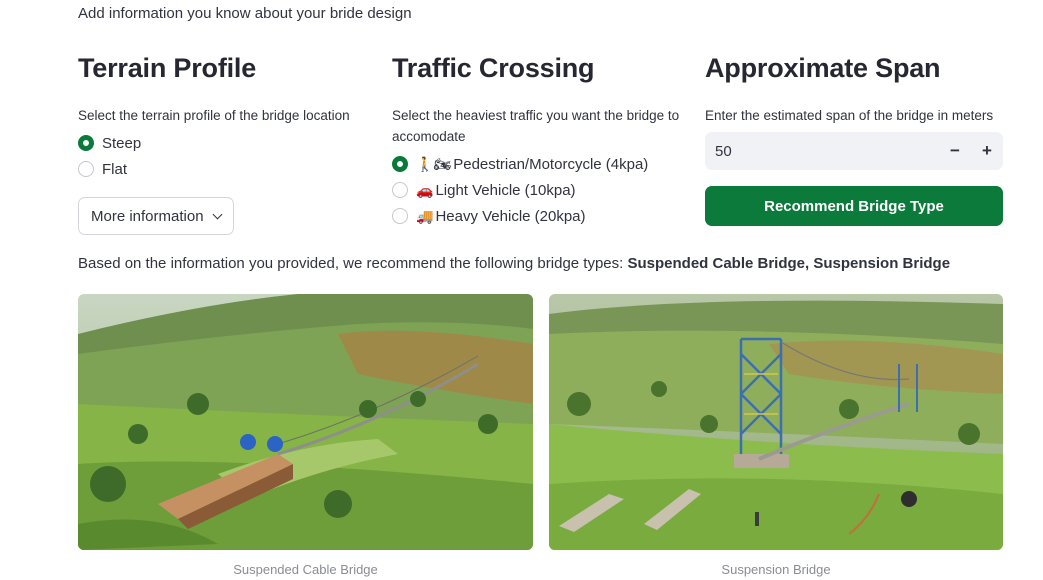 This screenshot has height=580, width=1043. Describe the element at coordinates (510, 216) in the screenshot. I see `traffic-option-label: Heavy Vehicle (20kpa)` at that location.